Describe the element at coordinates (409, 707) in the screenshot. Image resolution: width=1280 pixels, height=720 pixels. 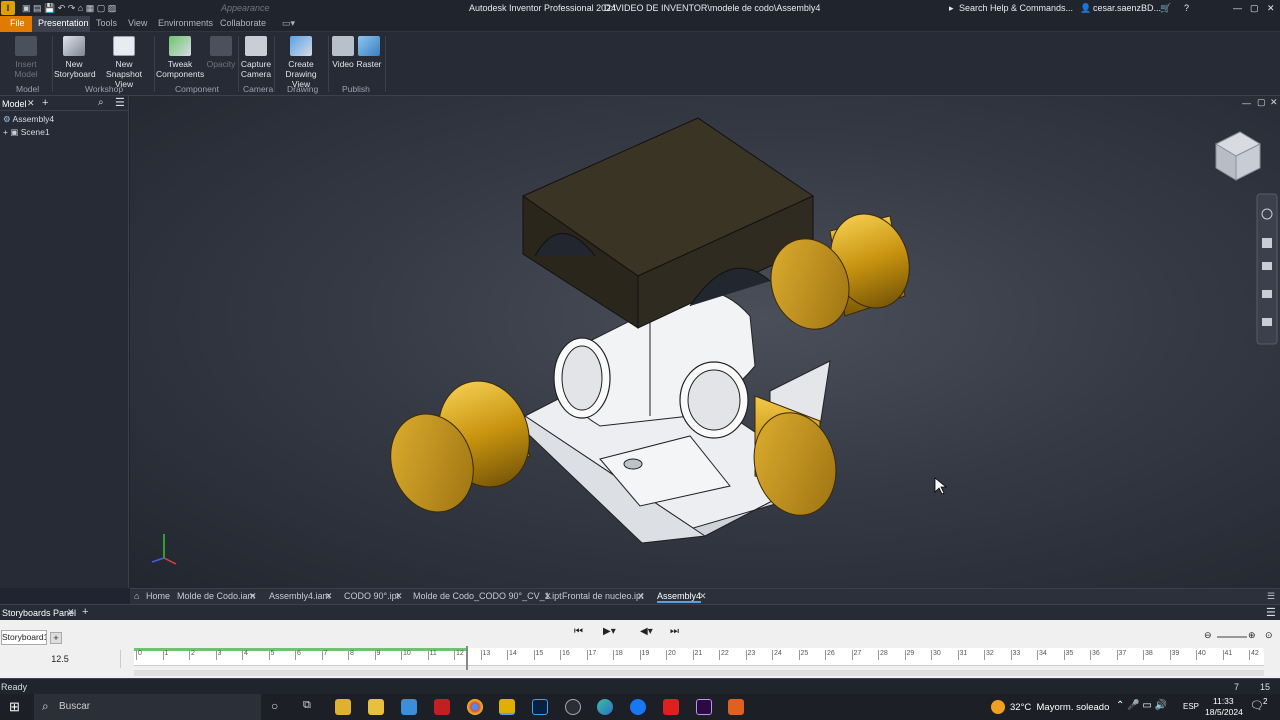
I see `mail-icon` at that location.